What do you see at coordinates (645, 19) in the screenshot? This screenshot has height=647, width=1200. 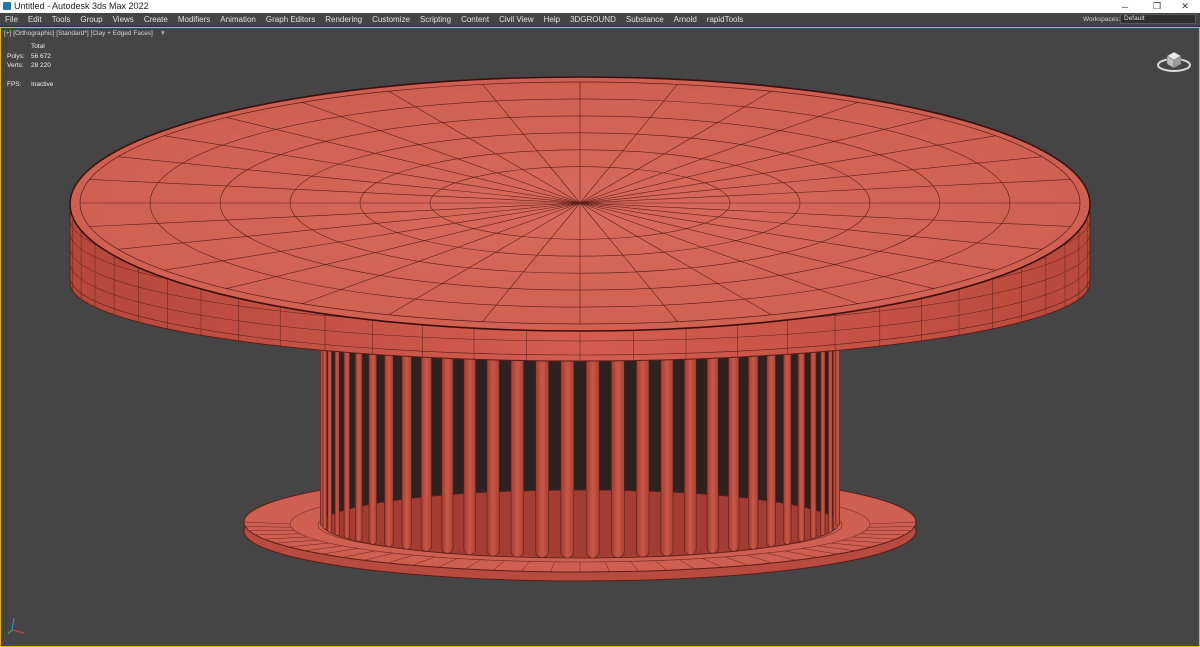 I see `menu-substance: Substance` at bounding box center [645, 19].